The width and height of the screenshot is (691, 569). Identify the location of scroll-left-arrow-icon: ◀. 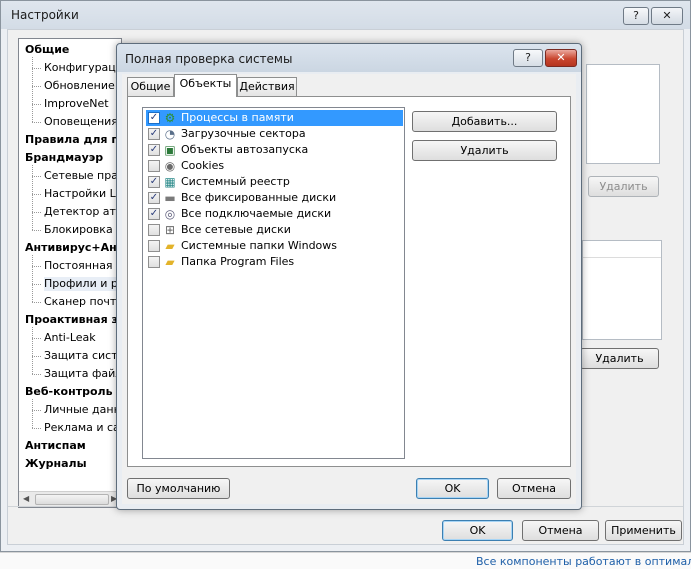
(26, 498).